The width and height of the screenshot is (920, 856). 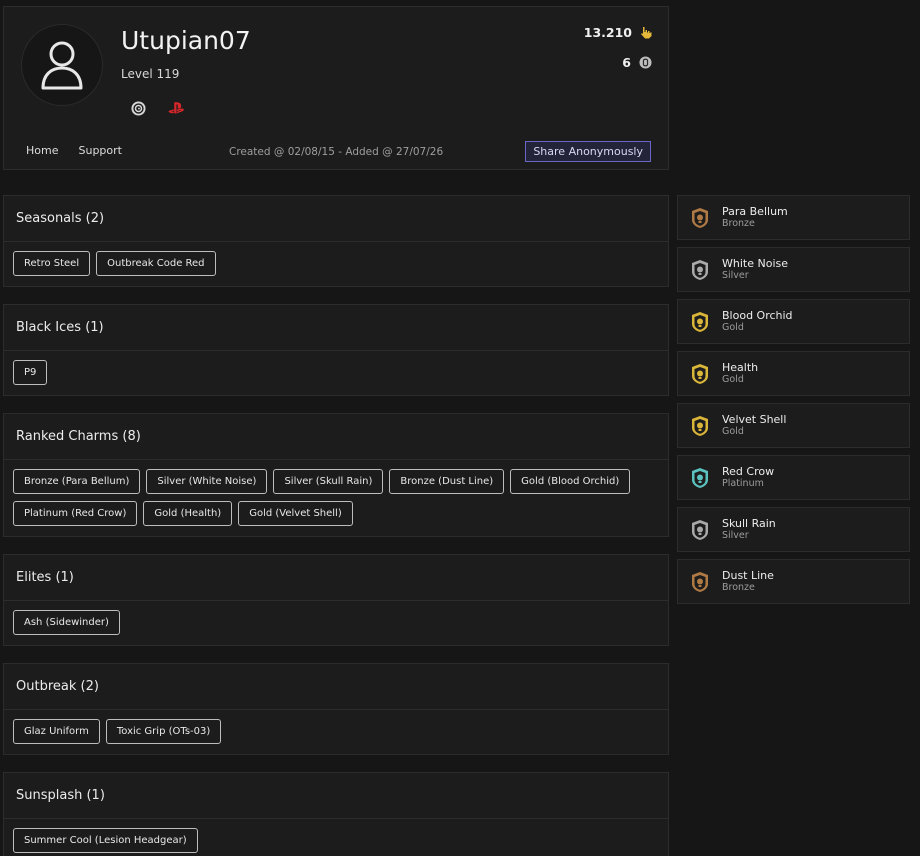 What do you see at coordinates (637, 62) in the screenshot?
I see `credits-stat: 6` at bounding box center [637, 62].